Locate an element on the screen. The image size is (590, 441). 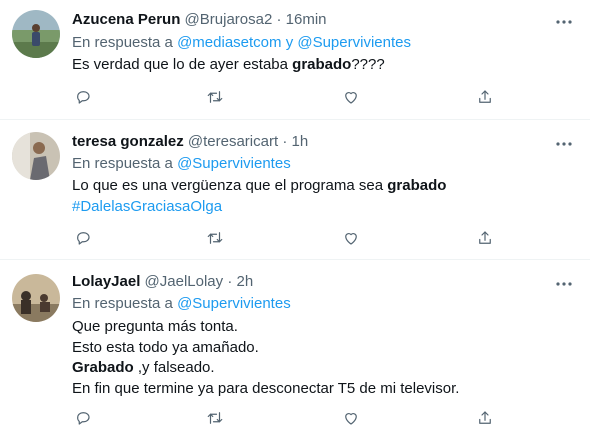
user-name: teresa gonzalez is located at coordinates (128, 141).